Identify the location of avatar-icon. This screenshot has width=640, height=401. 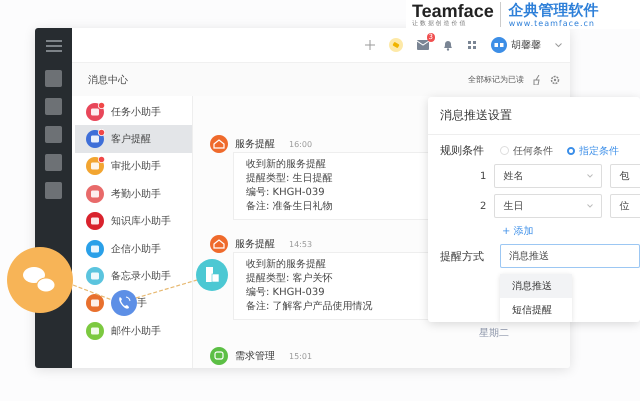
(499, 45).